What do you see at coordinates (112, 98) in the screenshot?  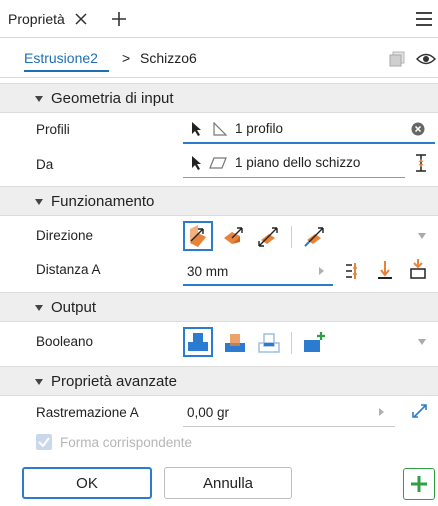 I see `section-title: Geometria di input` at bounding box center [112, 98].